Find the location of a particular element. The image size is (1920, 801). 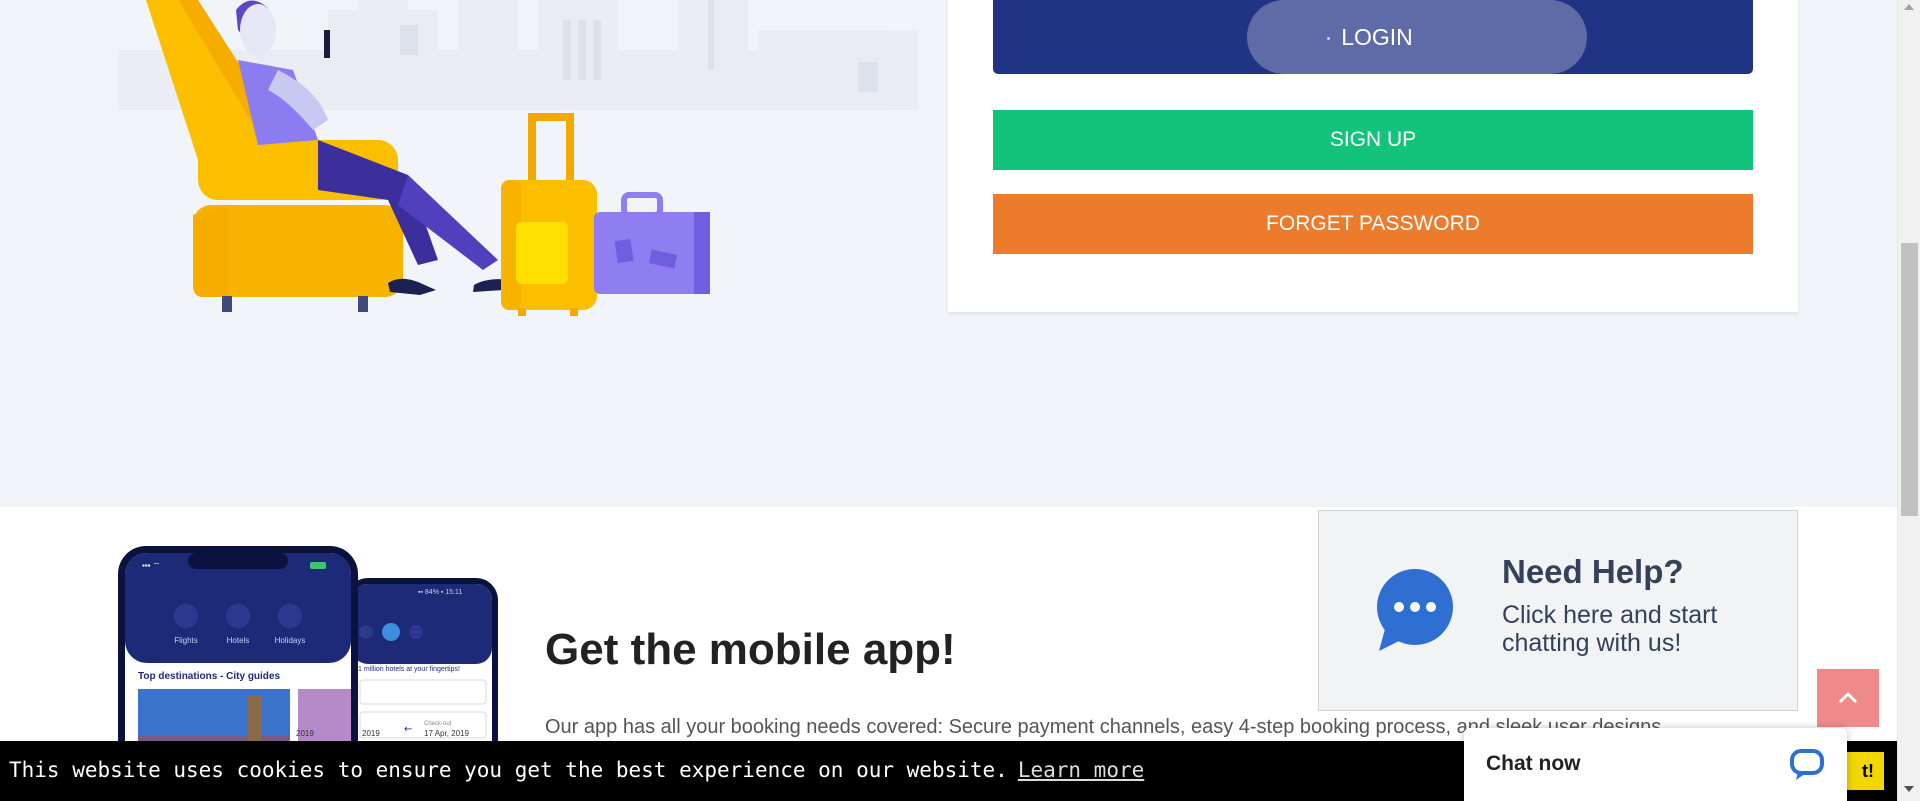

tab-hotels: Hotels is located at coordinates (238, 640).